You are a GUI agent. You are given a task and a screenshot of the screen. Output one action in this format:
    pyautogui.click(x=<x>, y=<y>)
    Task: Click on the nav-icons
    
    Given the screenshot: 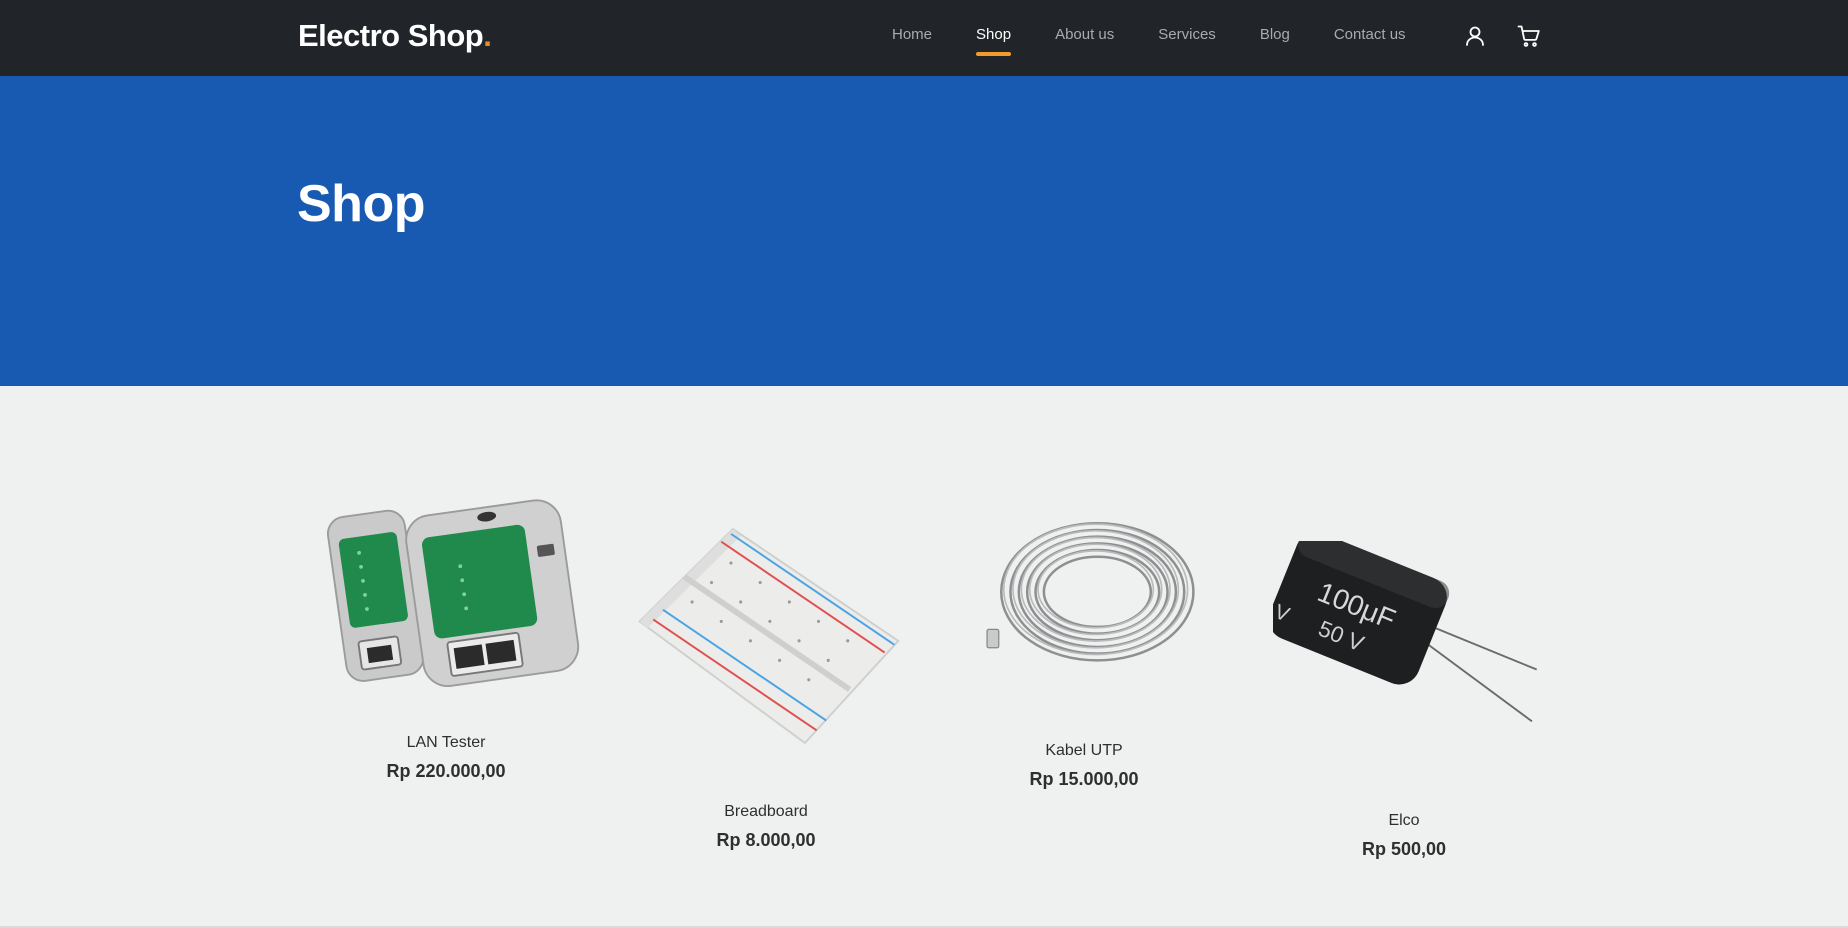 What is the action you would take?
    pyautogui.click(x=1517, y=36)
    